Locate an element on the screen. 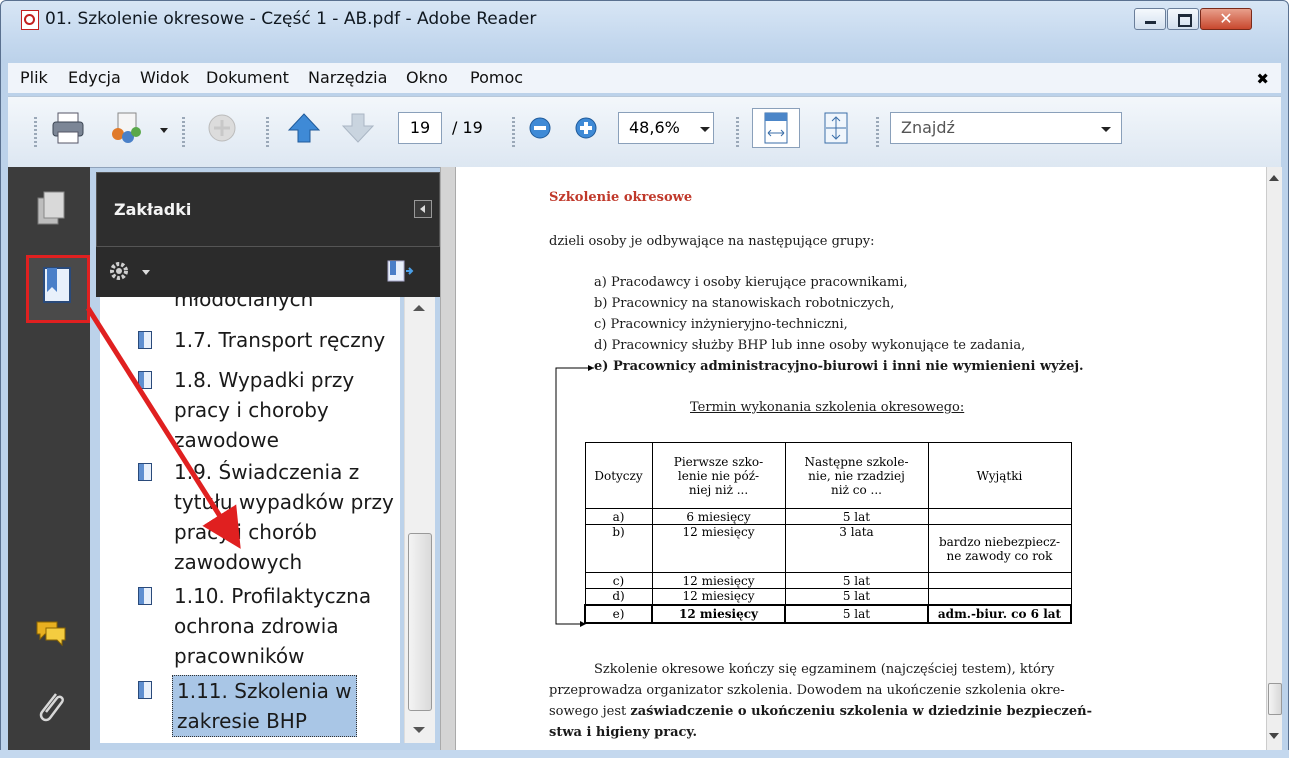  bookmarks-scrollbar is located at coordinates (419, 520).